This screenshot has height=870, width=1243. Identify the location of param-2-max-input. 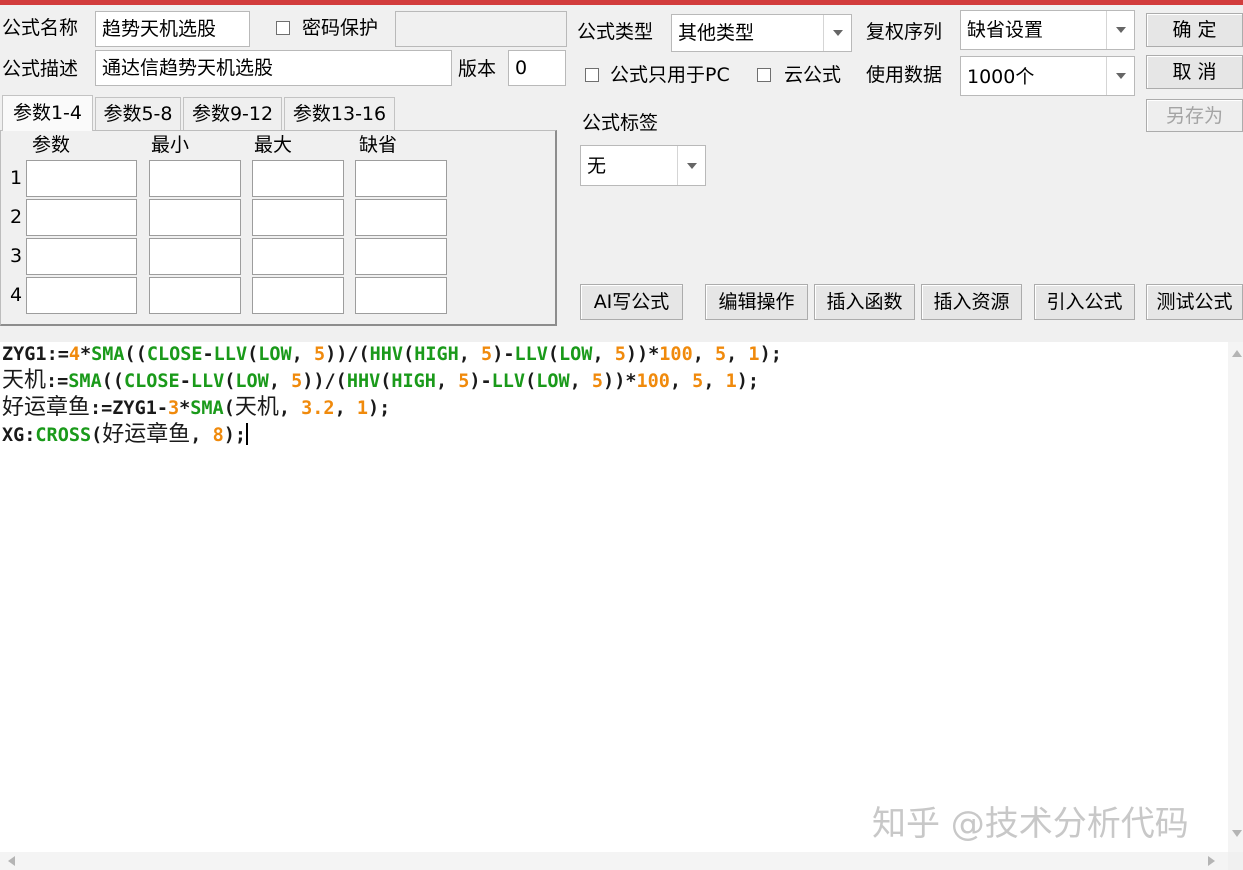
(298, 217).